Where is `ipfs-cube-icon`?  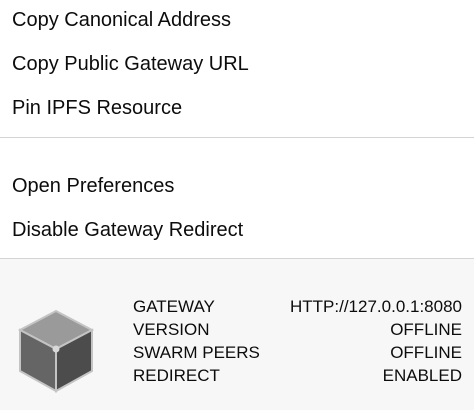 ipfs-cube-icon is located at coordinates (56, 351).